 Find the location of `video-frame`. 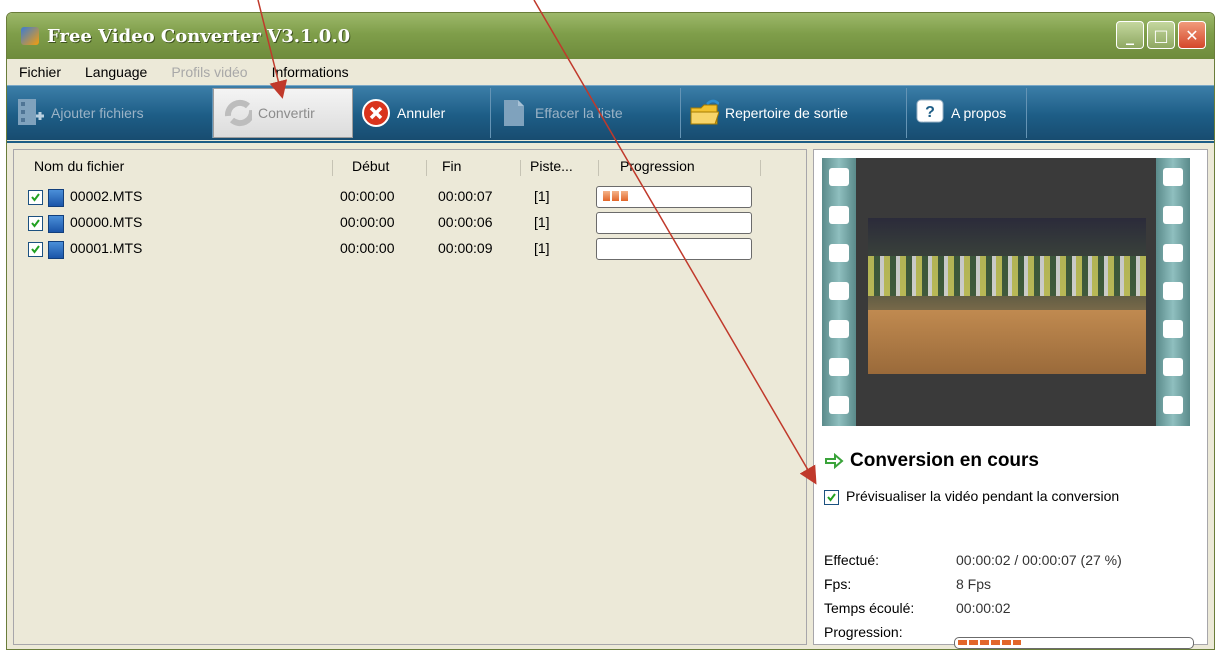

video-frame is located at coordinates (1007, 296).